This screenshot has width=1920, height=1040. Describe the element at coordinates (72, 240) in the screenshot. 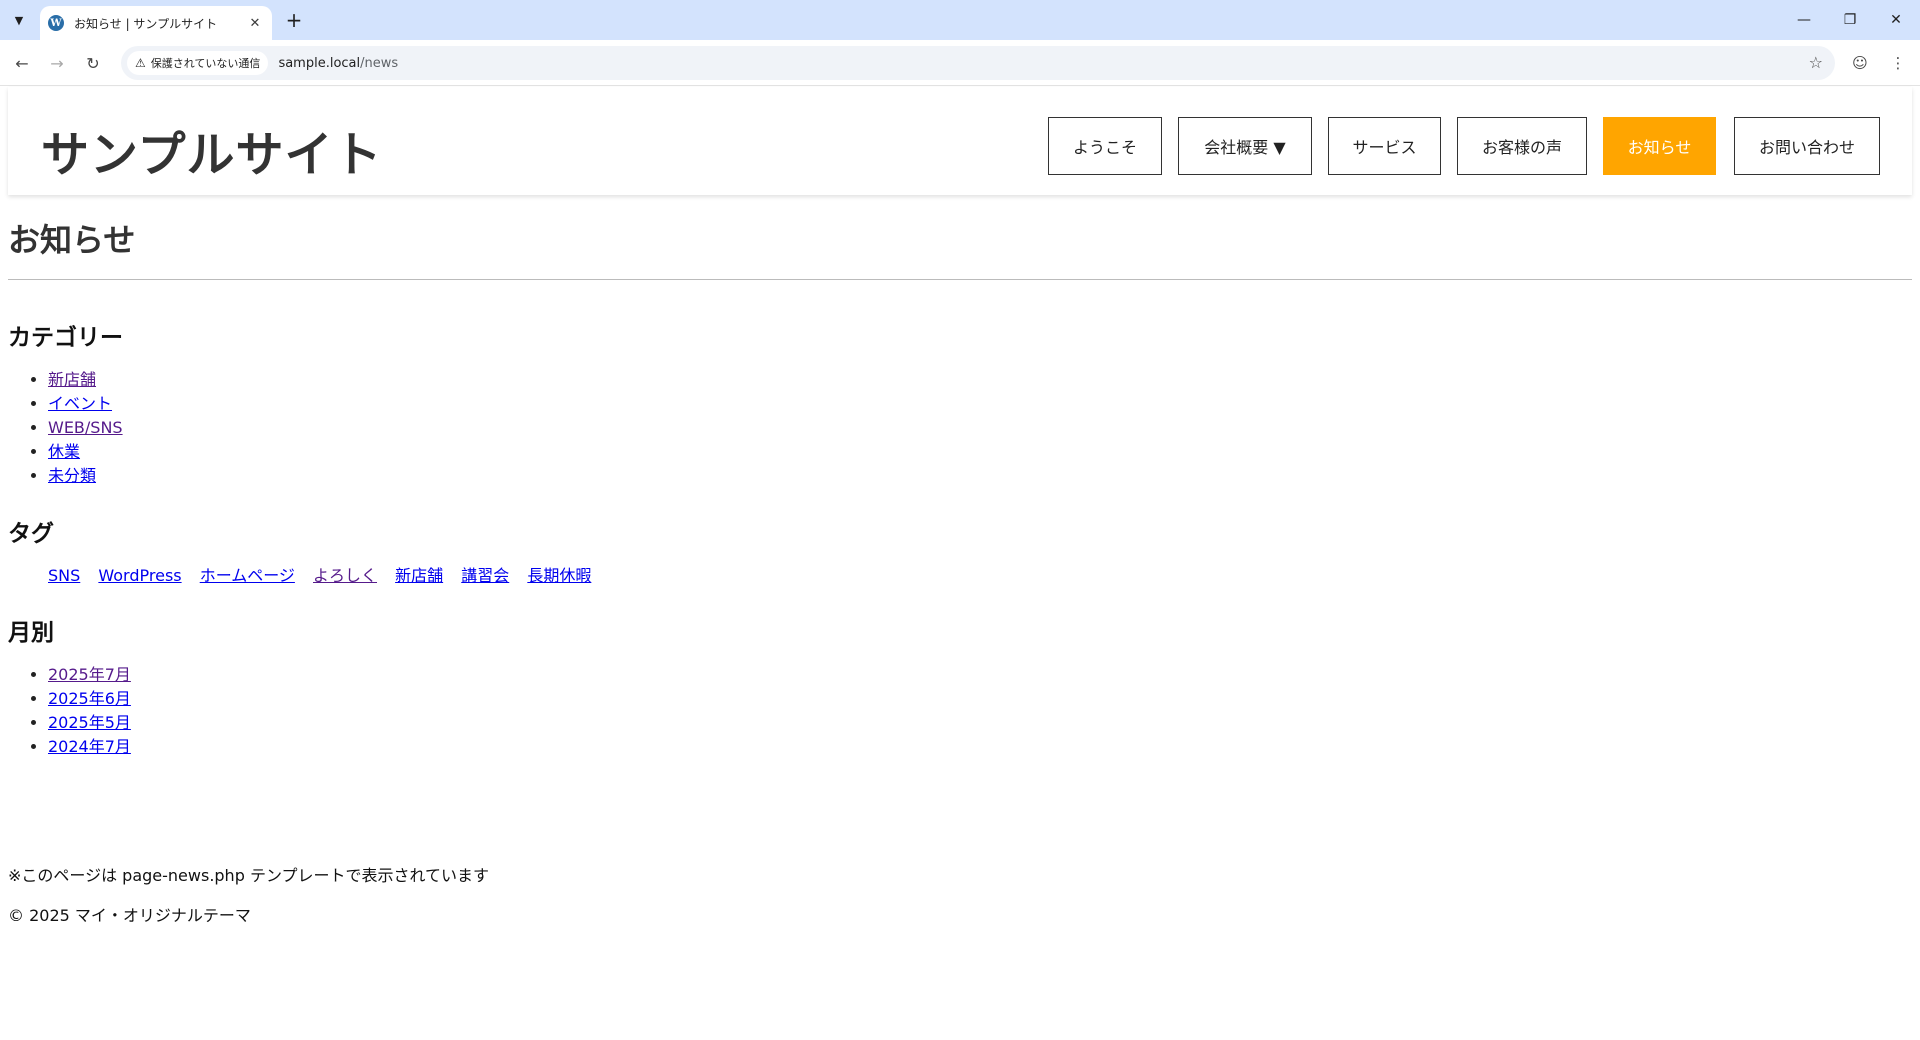

I see `page-heading: お知らせ` at that location.